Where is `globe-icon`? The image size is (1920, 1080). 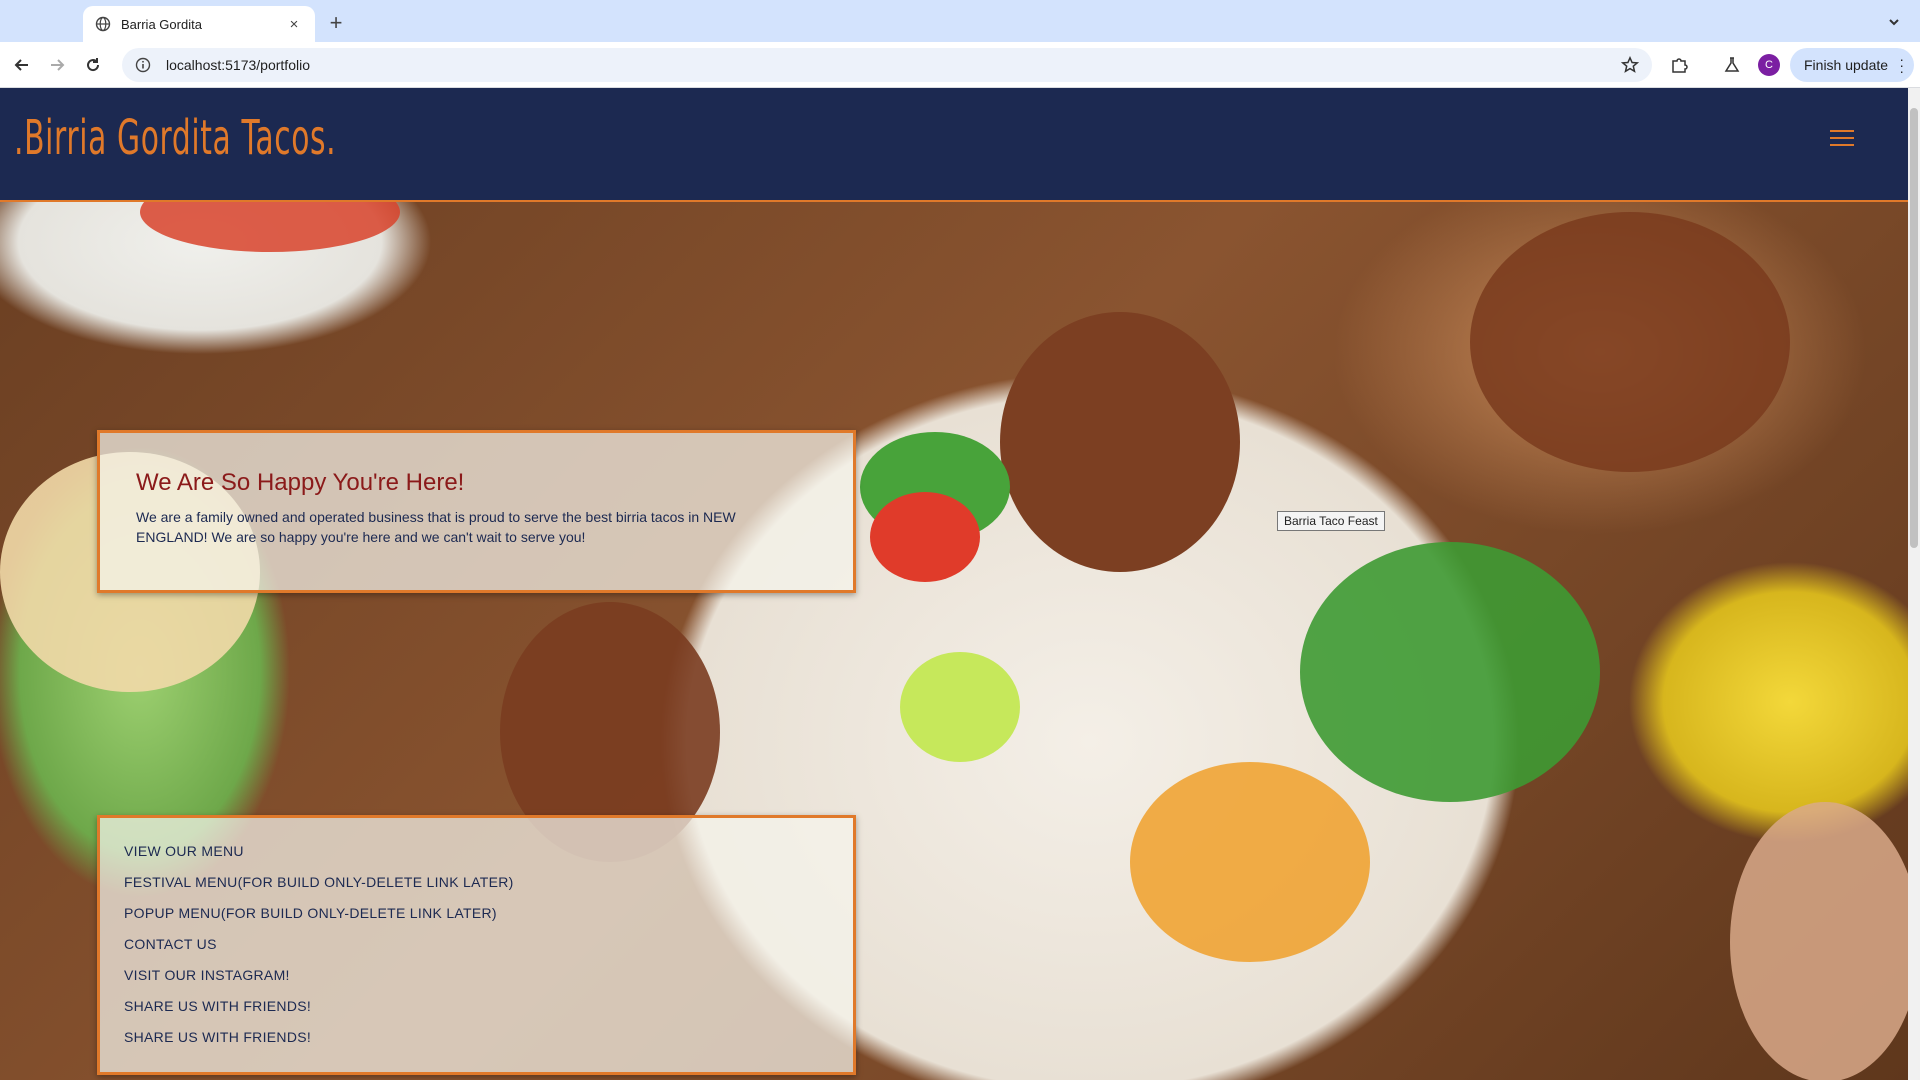
globe-icon is located at coordinates (103, 24).